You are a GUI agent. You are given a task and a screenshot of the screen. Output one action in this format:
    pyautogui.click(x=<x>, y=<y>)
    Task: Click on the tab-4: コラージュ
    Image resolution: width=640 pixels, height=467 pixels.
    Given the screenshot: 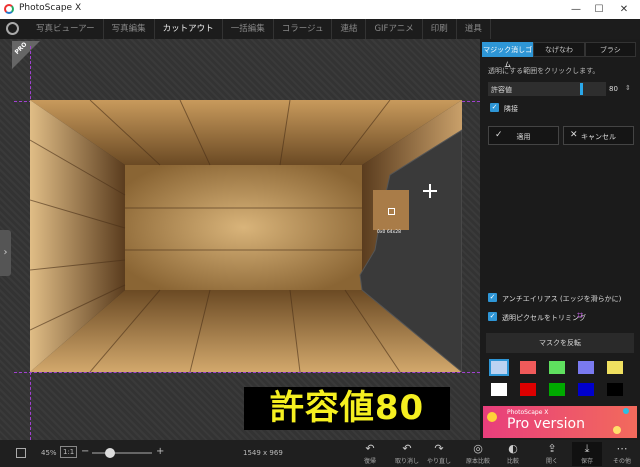 What is the action you would take?
    pyautogui.click(x=303, y=29)
    